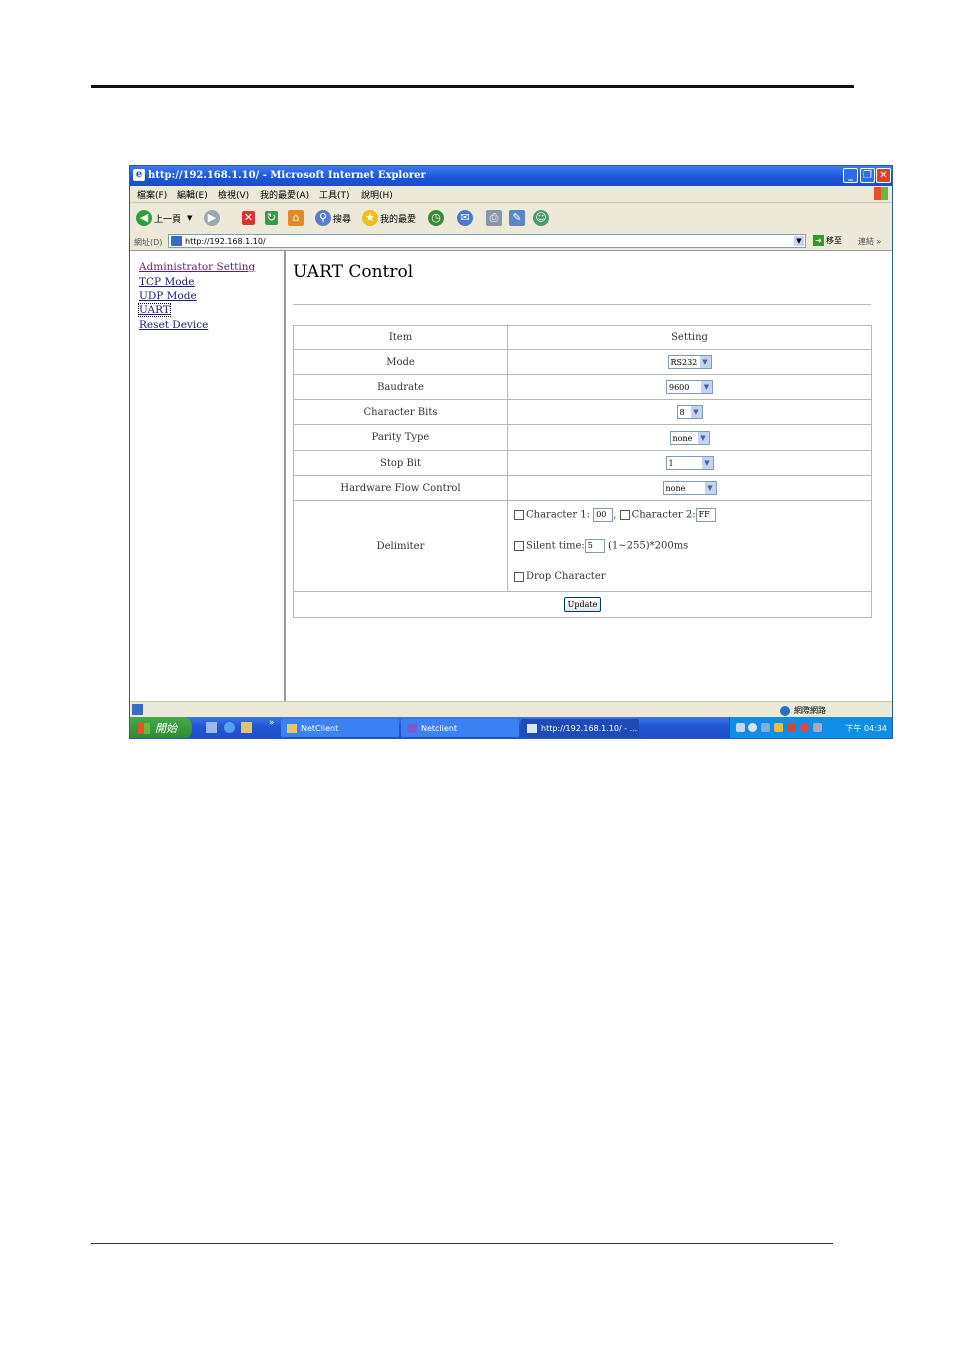 Image resolution: width=954 pixels, height=1351 pixels. What do you see at coordinates (689, 412) in the screenshot?
I see `character-bits-select: 8 ▼` at bounding box center [689, 412].